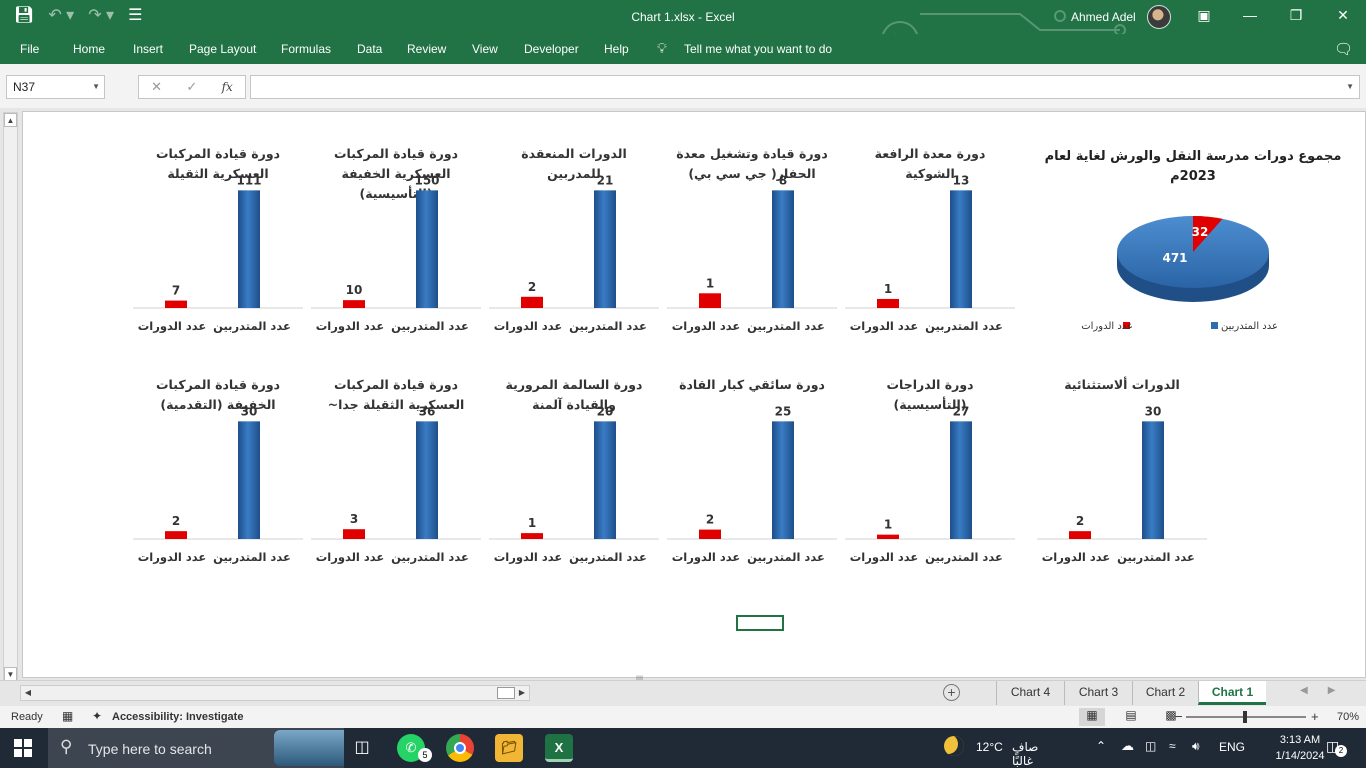 This screenshot has width=1366, height=768. What do you see at coordinates (1103, 17) in the screenshot?
I see `user-name: Ahmed Adel` at bounding box center [1103, 17].